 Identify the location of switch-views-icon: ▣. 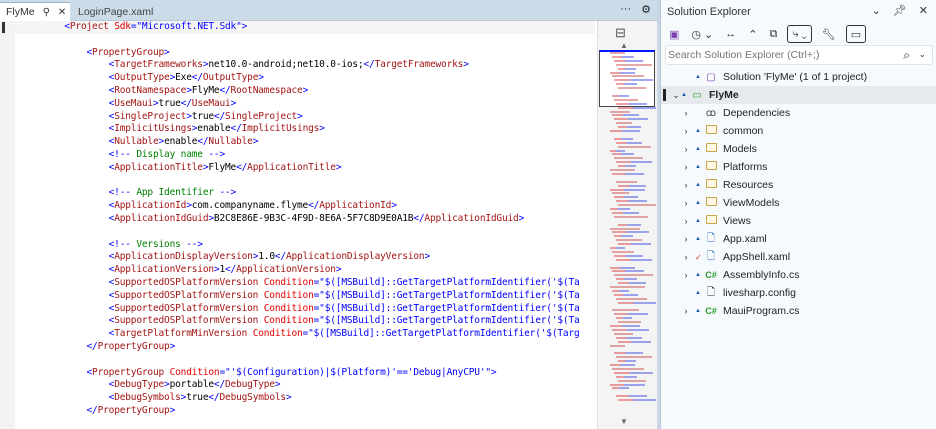
(674, 34).